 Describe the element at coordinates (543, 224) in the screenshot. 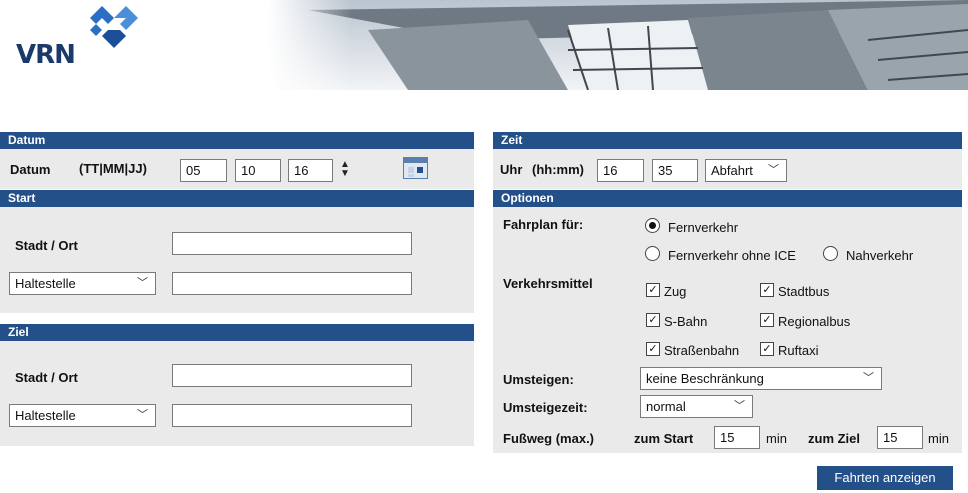

I see `fahrplan-label: Fahrplan für:` at that location.